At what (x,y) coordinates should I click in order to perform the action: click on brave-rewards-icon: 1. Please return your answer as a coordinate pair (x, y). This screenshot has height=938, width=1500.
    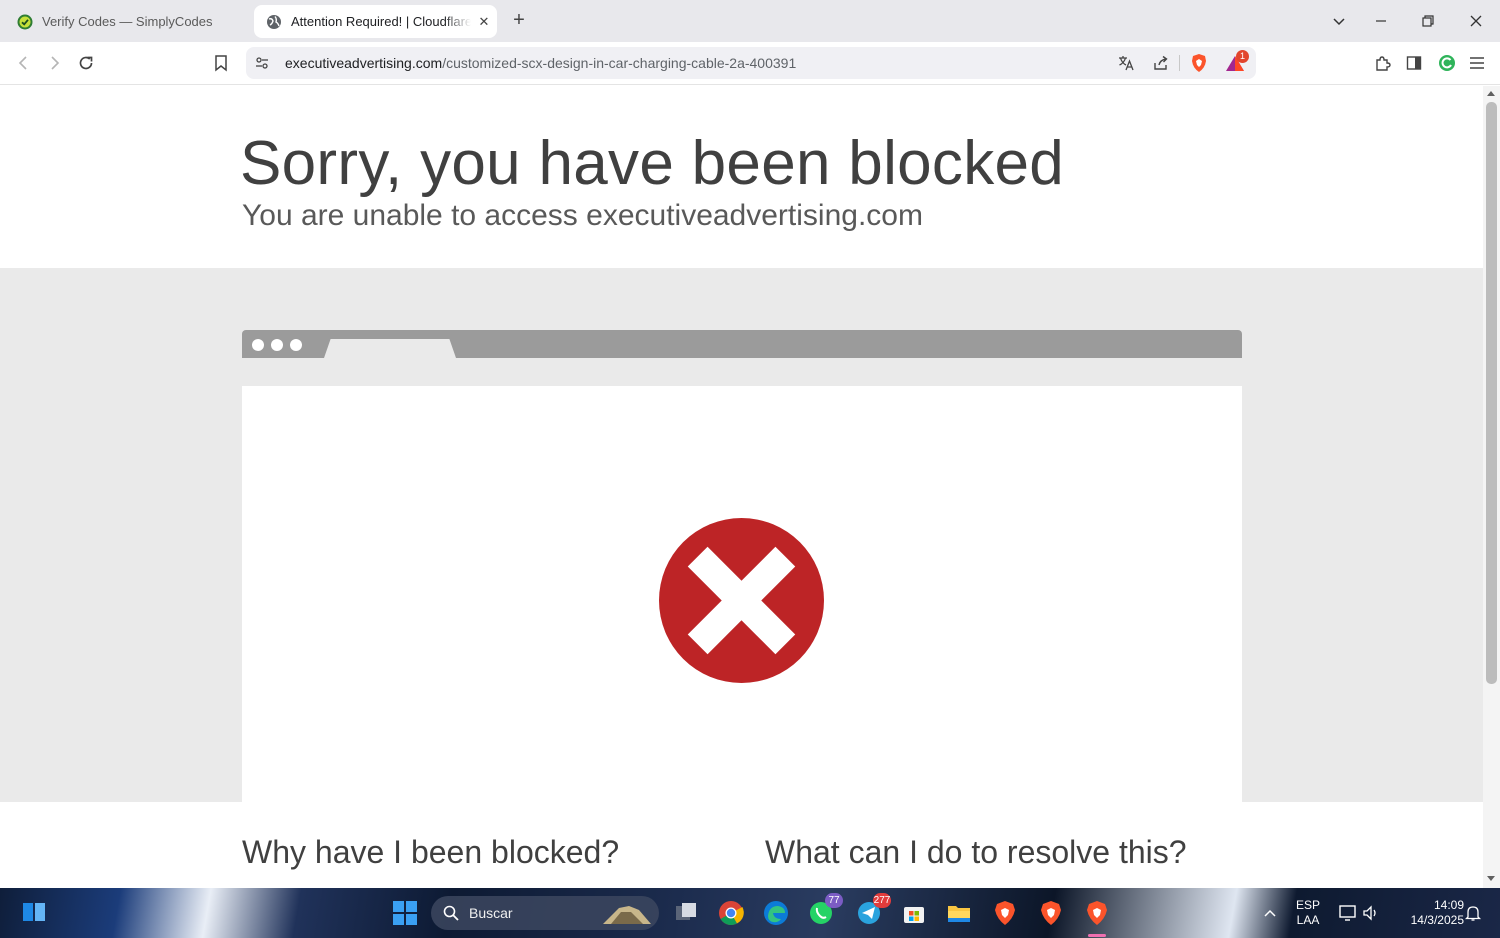
    Looking at the image, I should click on (1237, 61).